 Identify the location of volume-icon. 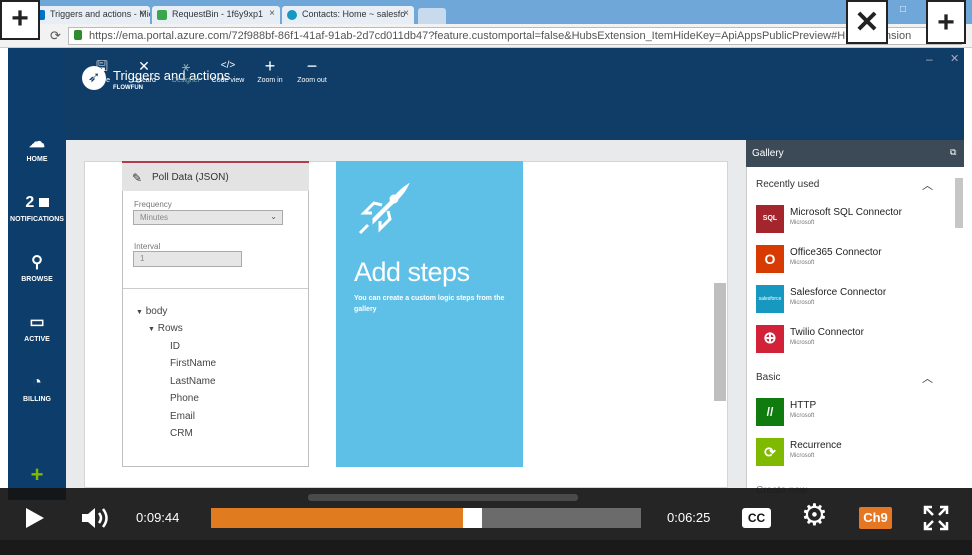
(95, 518).